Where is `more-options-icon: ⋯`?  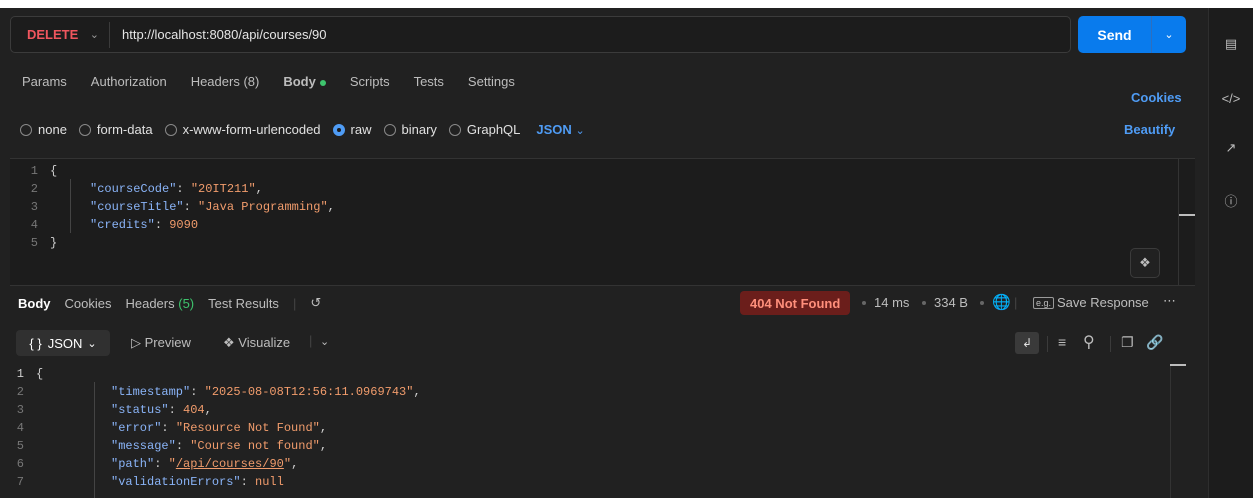
more-options-icon: ⋯ is located at coordinates (1170, 301).